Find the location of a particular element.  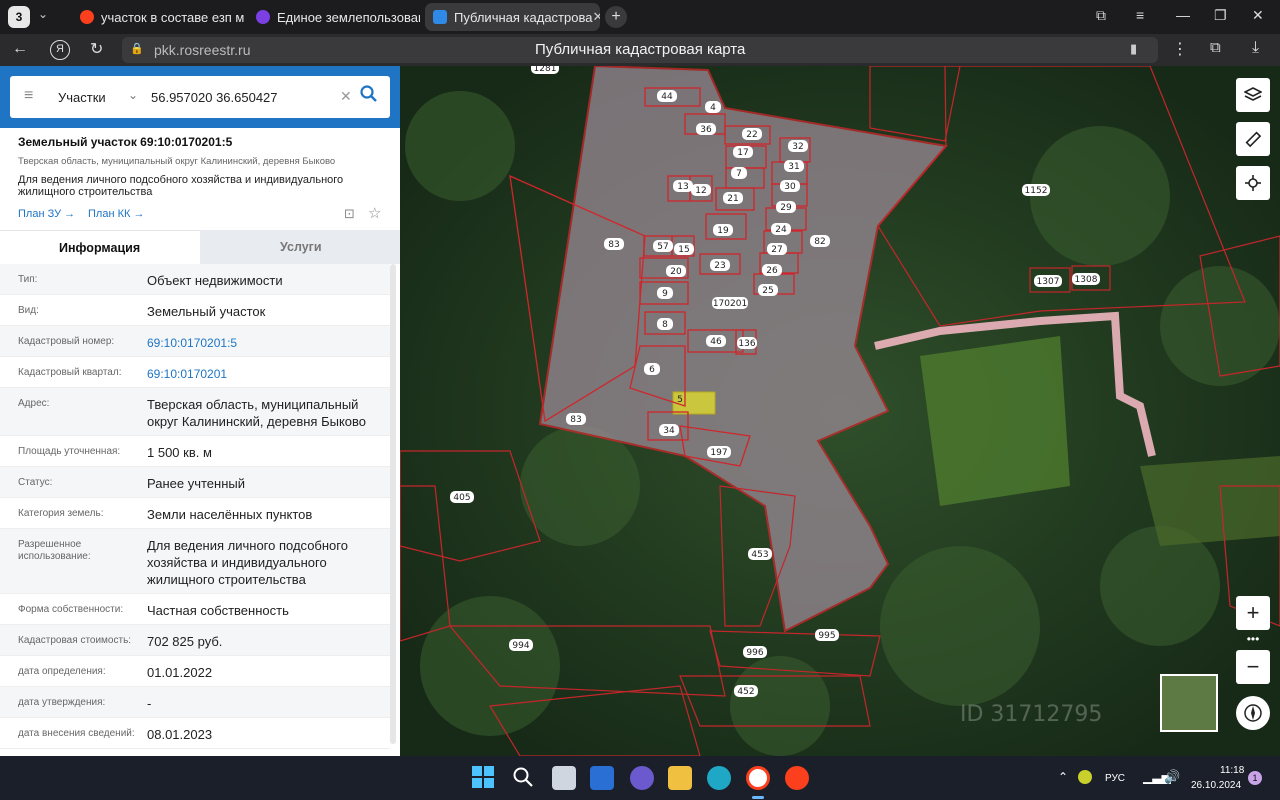

attr-value: 702 825 руб. is located at coordinates (185, 641).